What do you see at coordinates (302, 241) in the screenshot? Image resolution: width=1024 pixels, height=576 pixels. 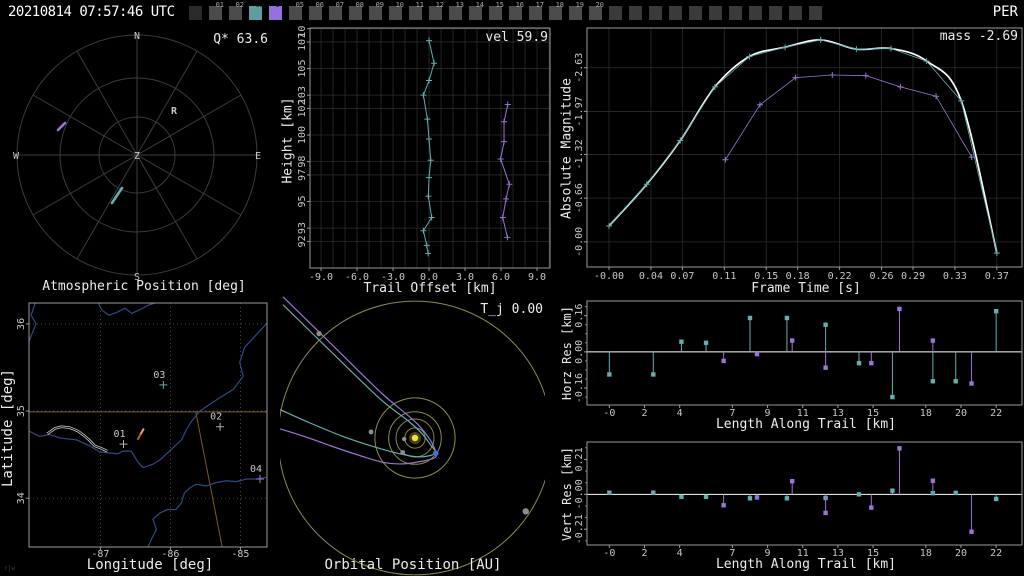 I see `svg-text: 92` at bounding box center [302, 241].